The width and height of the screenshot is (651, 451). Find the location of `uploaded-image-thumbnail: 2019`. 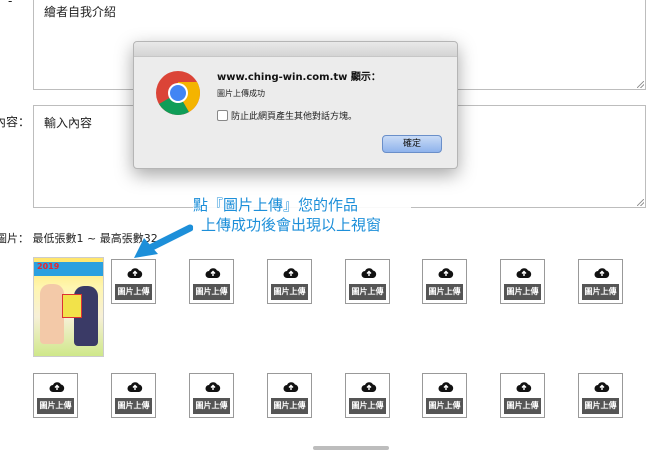

uploaded-image-thumbnail: 2019 is located at coordinates (68, 307).